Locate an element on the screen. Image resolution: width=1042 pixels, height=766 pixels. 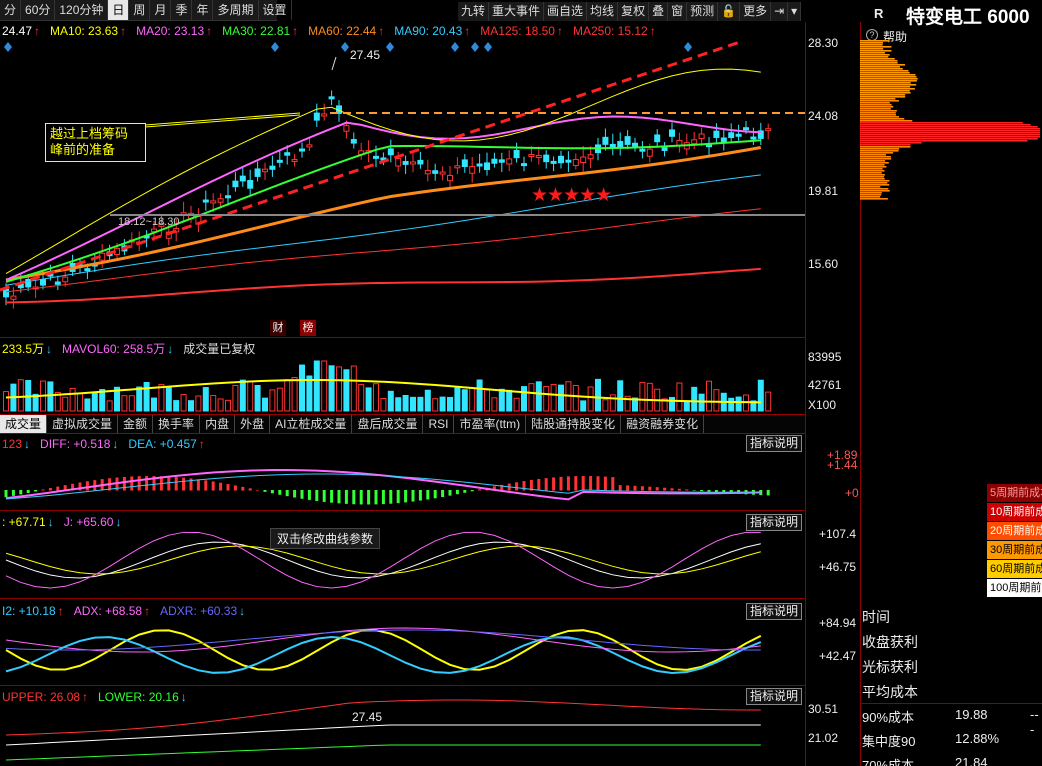
kdj-help-button: 指标说明 is located at coordinates (774, 522).